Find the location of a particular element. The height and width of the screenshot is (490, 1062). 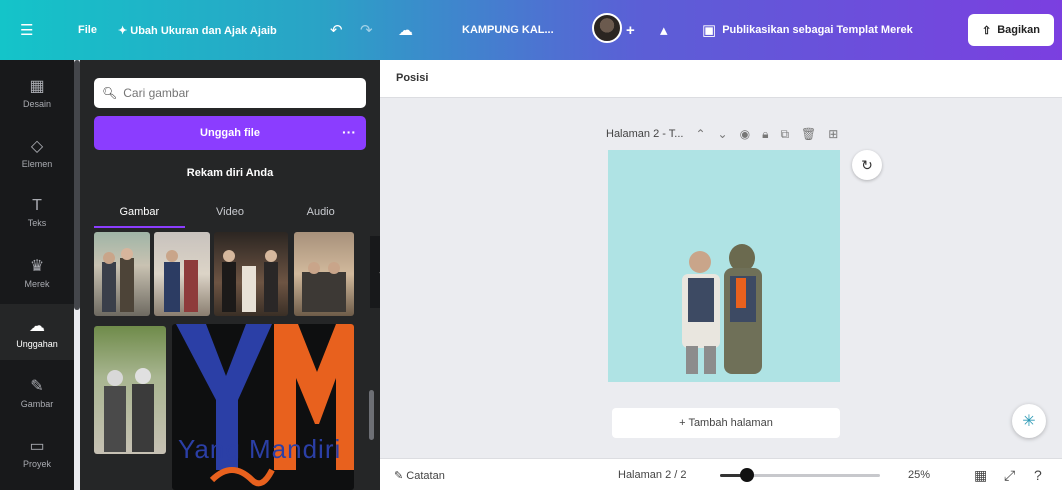

menu-button: ☰ is located at coordinates (26, 30).